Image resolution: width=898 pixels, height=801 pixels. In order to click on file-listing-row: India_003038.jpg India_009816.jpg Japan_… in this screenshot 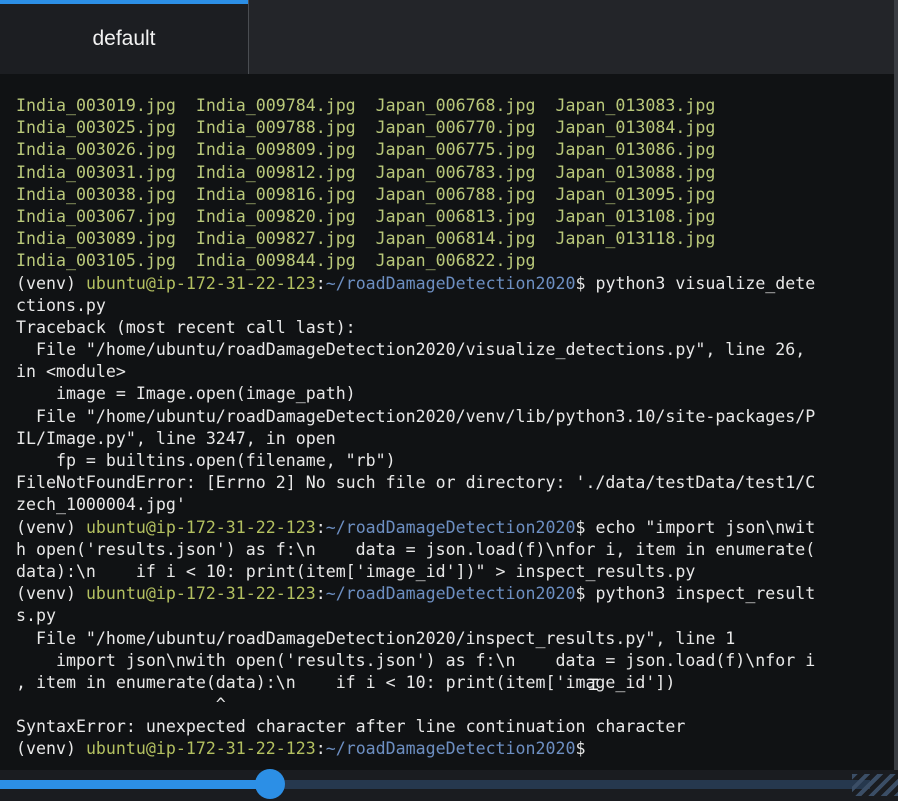, I will do `click(415, 195)`.